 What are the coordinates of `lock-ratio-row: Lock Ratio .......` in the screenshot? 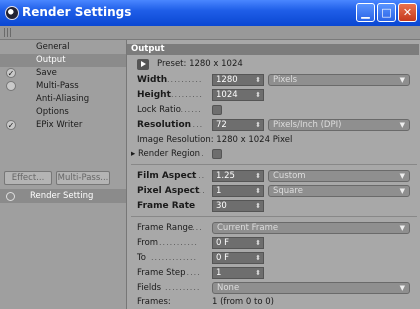 It's located at (273, 110).